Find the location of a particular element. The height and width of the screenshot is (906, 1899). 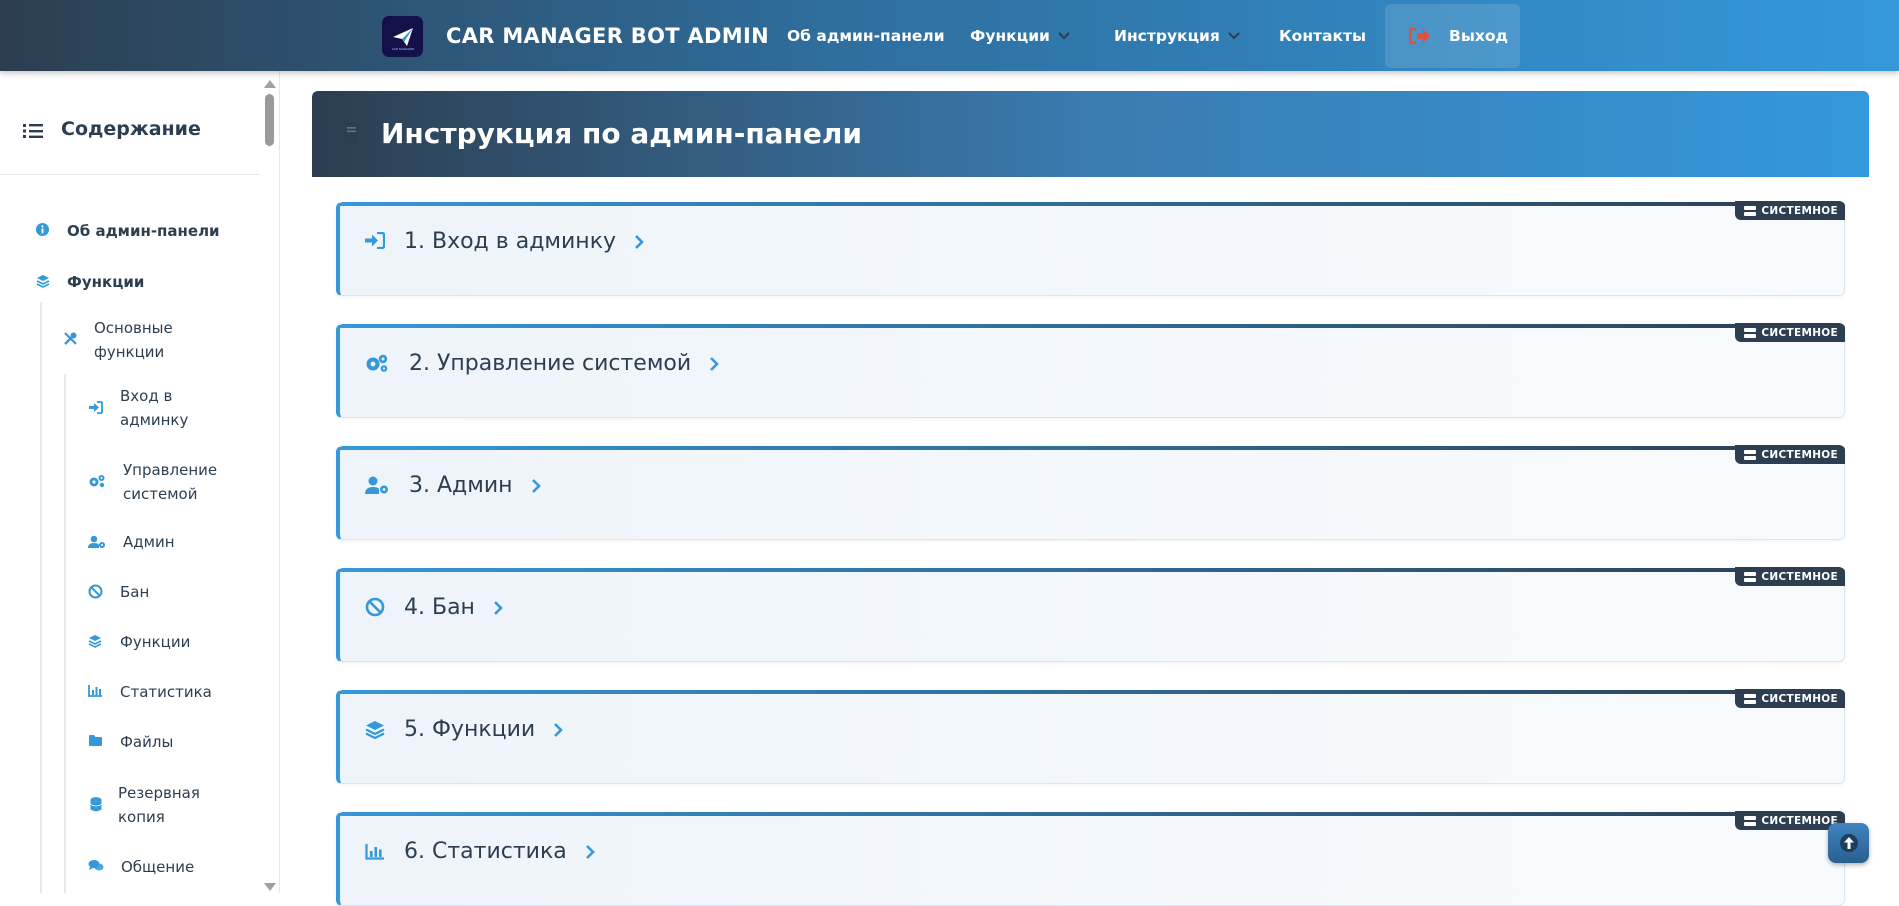

sidebar-item-label: Управление системой is located at coordinates (170, 482).